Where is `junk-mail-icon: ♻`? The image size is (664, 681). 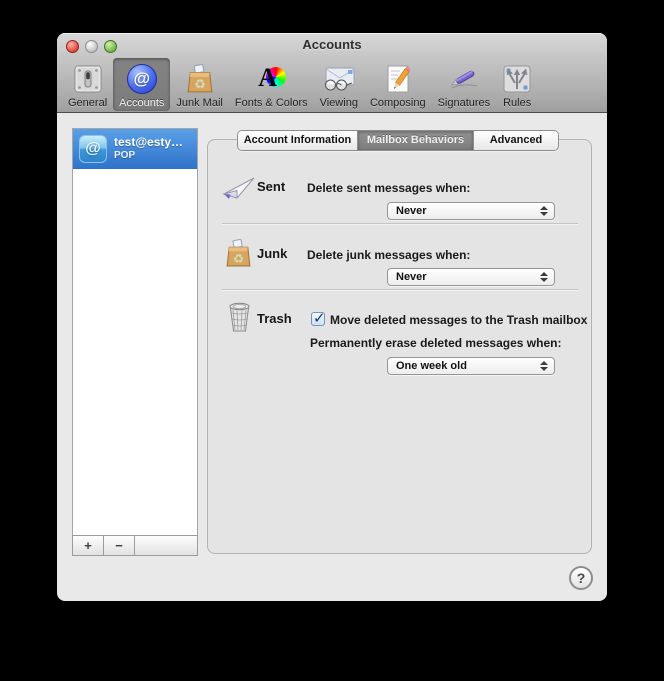
junk-mail-icon: ♻ is located at coordinates (200, 79).